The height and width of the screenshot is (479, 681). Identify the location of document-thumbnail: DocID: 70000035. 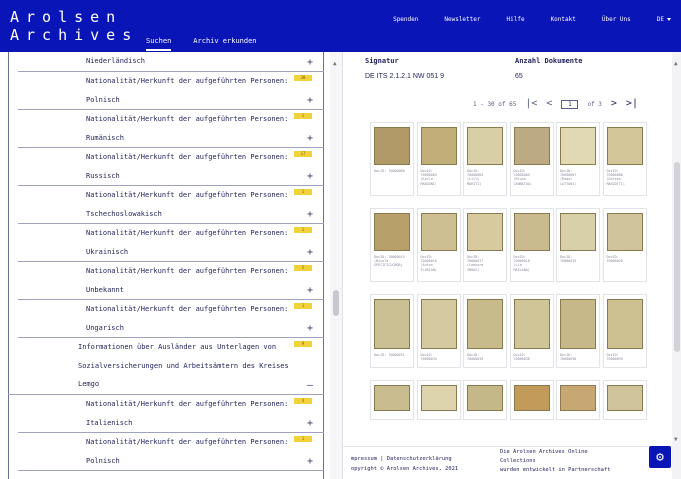
(485, 331).